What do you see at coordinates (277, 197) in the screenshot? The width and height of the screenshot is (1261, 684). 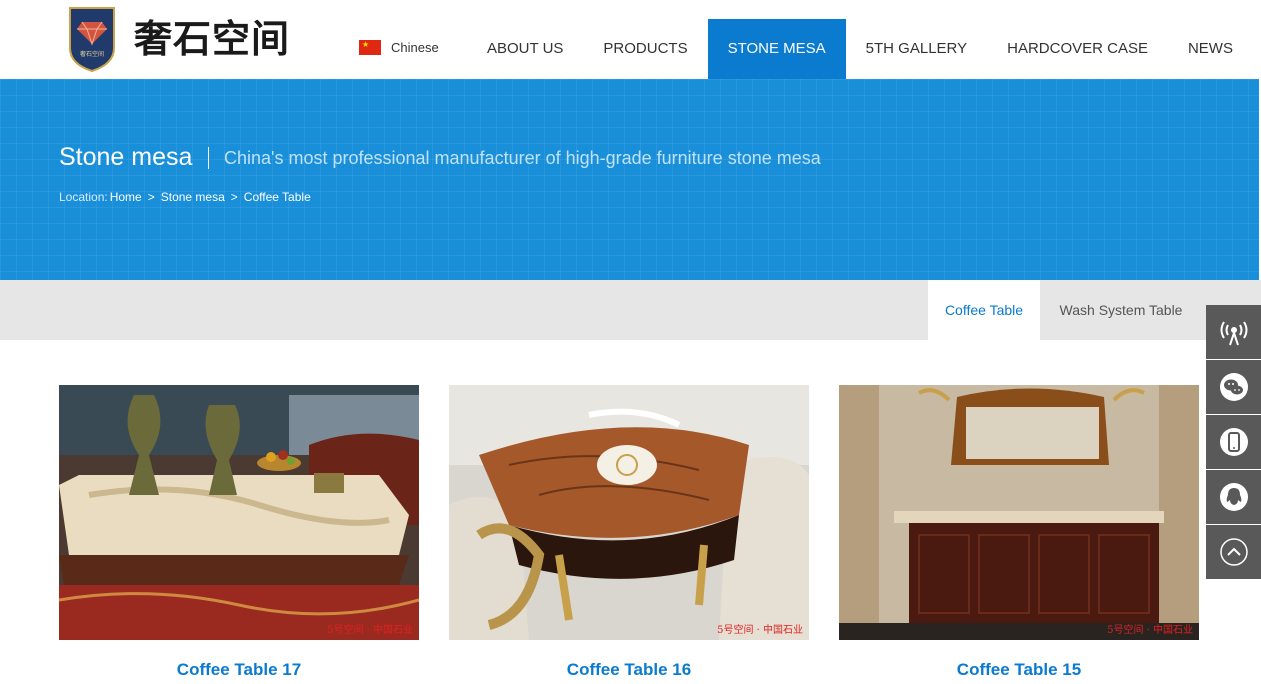 I see `breadcrumb-coffee-table: Coffee Table` at bounding box center [277, 197].